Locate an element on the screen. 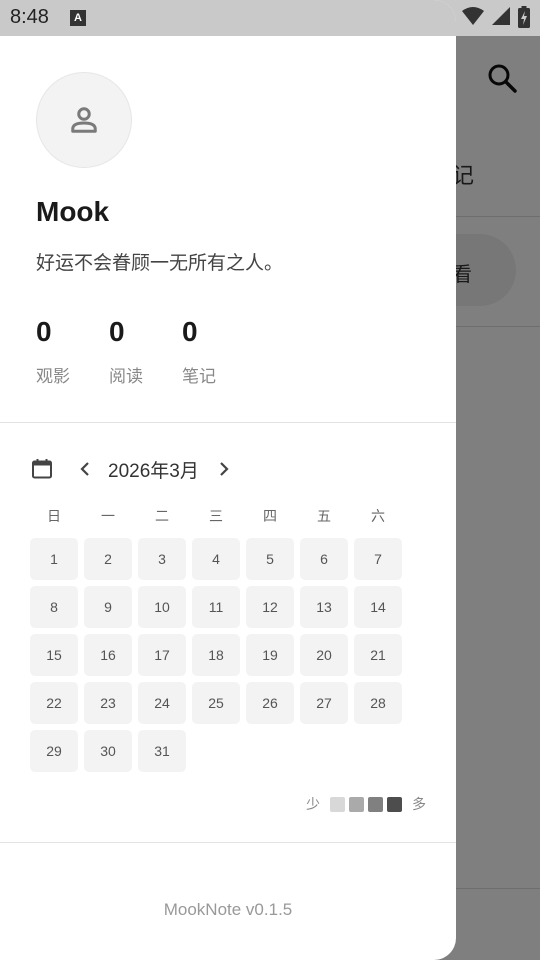 This screenshot has width=540, height=960. notification-icon: A is located at coordinates (78, 18).